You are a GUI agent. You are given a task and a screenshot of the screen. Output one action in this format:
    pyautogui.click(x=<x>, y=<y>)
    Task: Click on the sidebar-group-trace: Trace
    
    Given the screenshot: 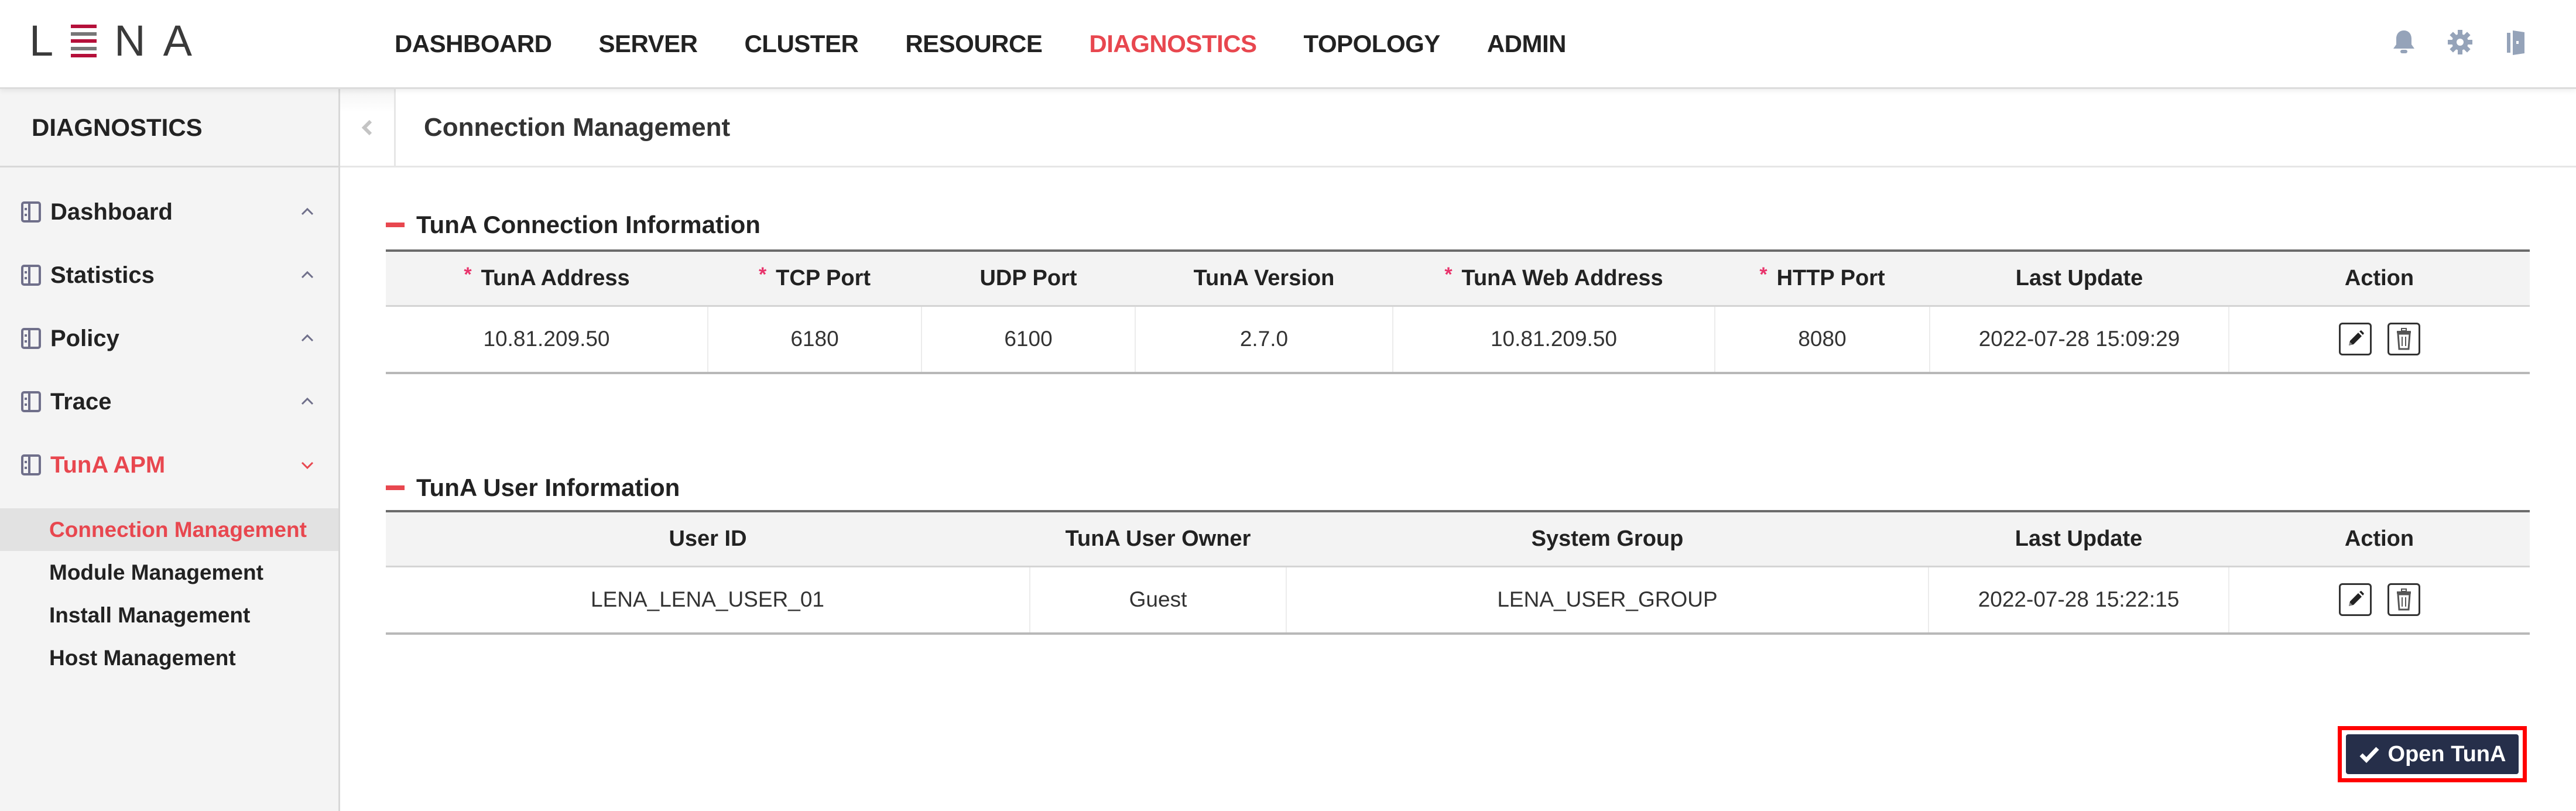 What is the action you would take?
    pyautogui.click(x=169, y=401)
    